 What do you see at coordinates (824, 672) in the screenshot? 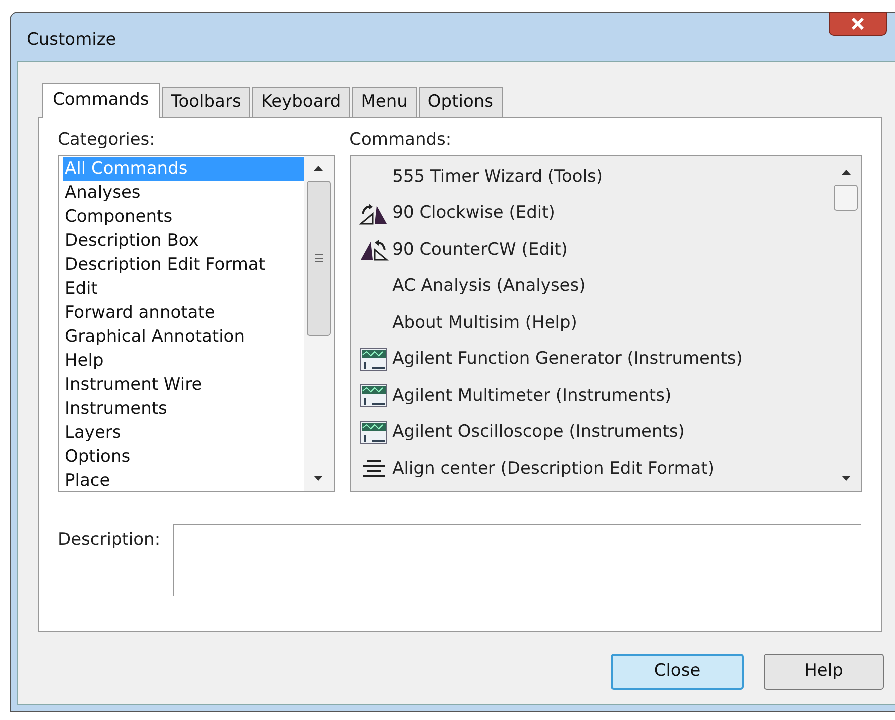
I see `dialog-button: Help` at bounding box center [824, 672].